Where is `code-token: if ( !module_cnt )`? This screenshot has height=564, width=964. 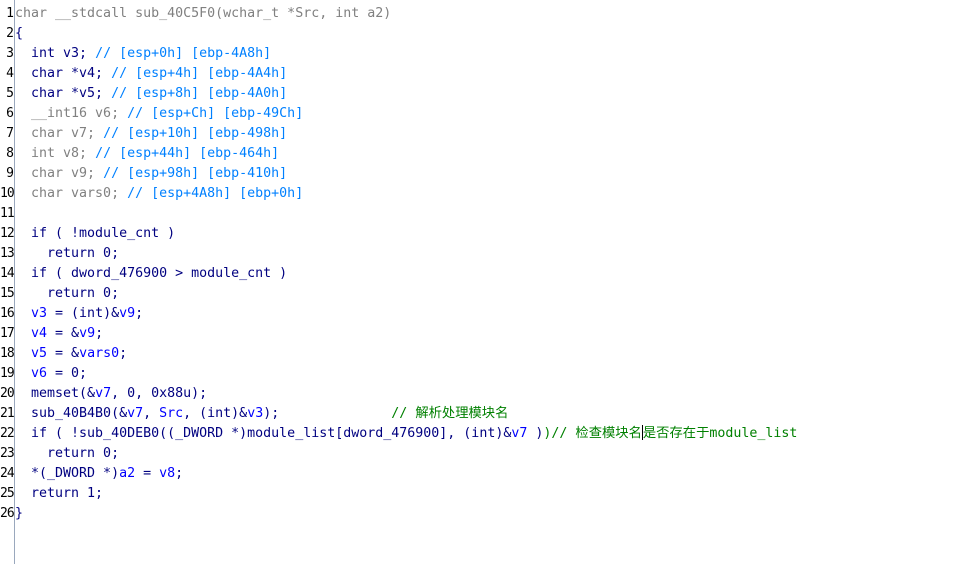 code-token: if ( !module_cnt ) is located at coordinates (95, 233).